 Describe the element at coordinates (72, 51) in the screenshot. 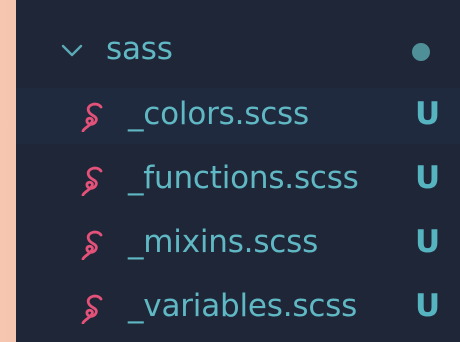

I see `chevron-down-icon` at that location.